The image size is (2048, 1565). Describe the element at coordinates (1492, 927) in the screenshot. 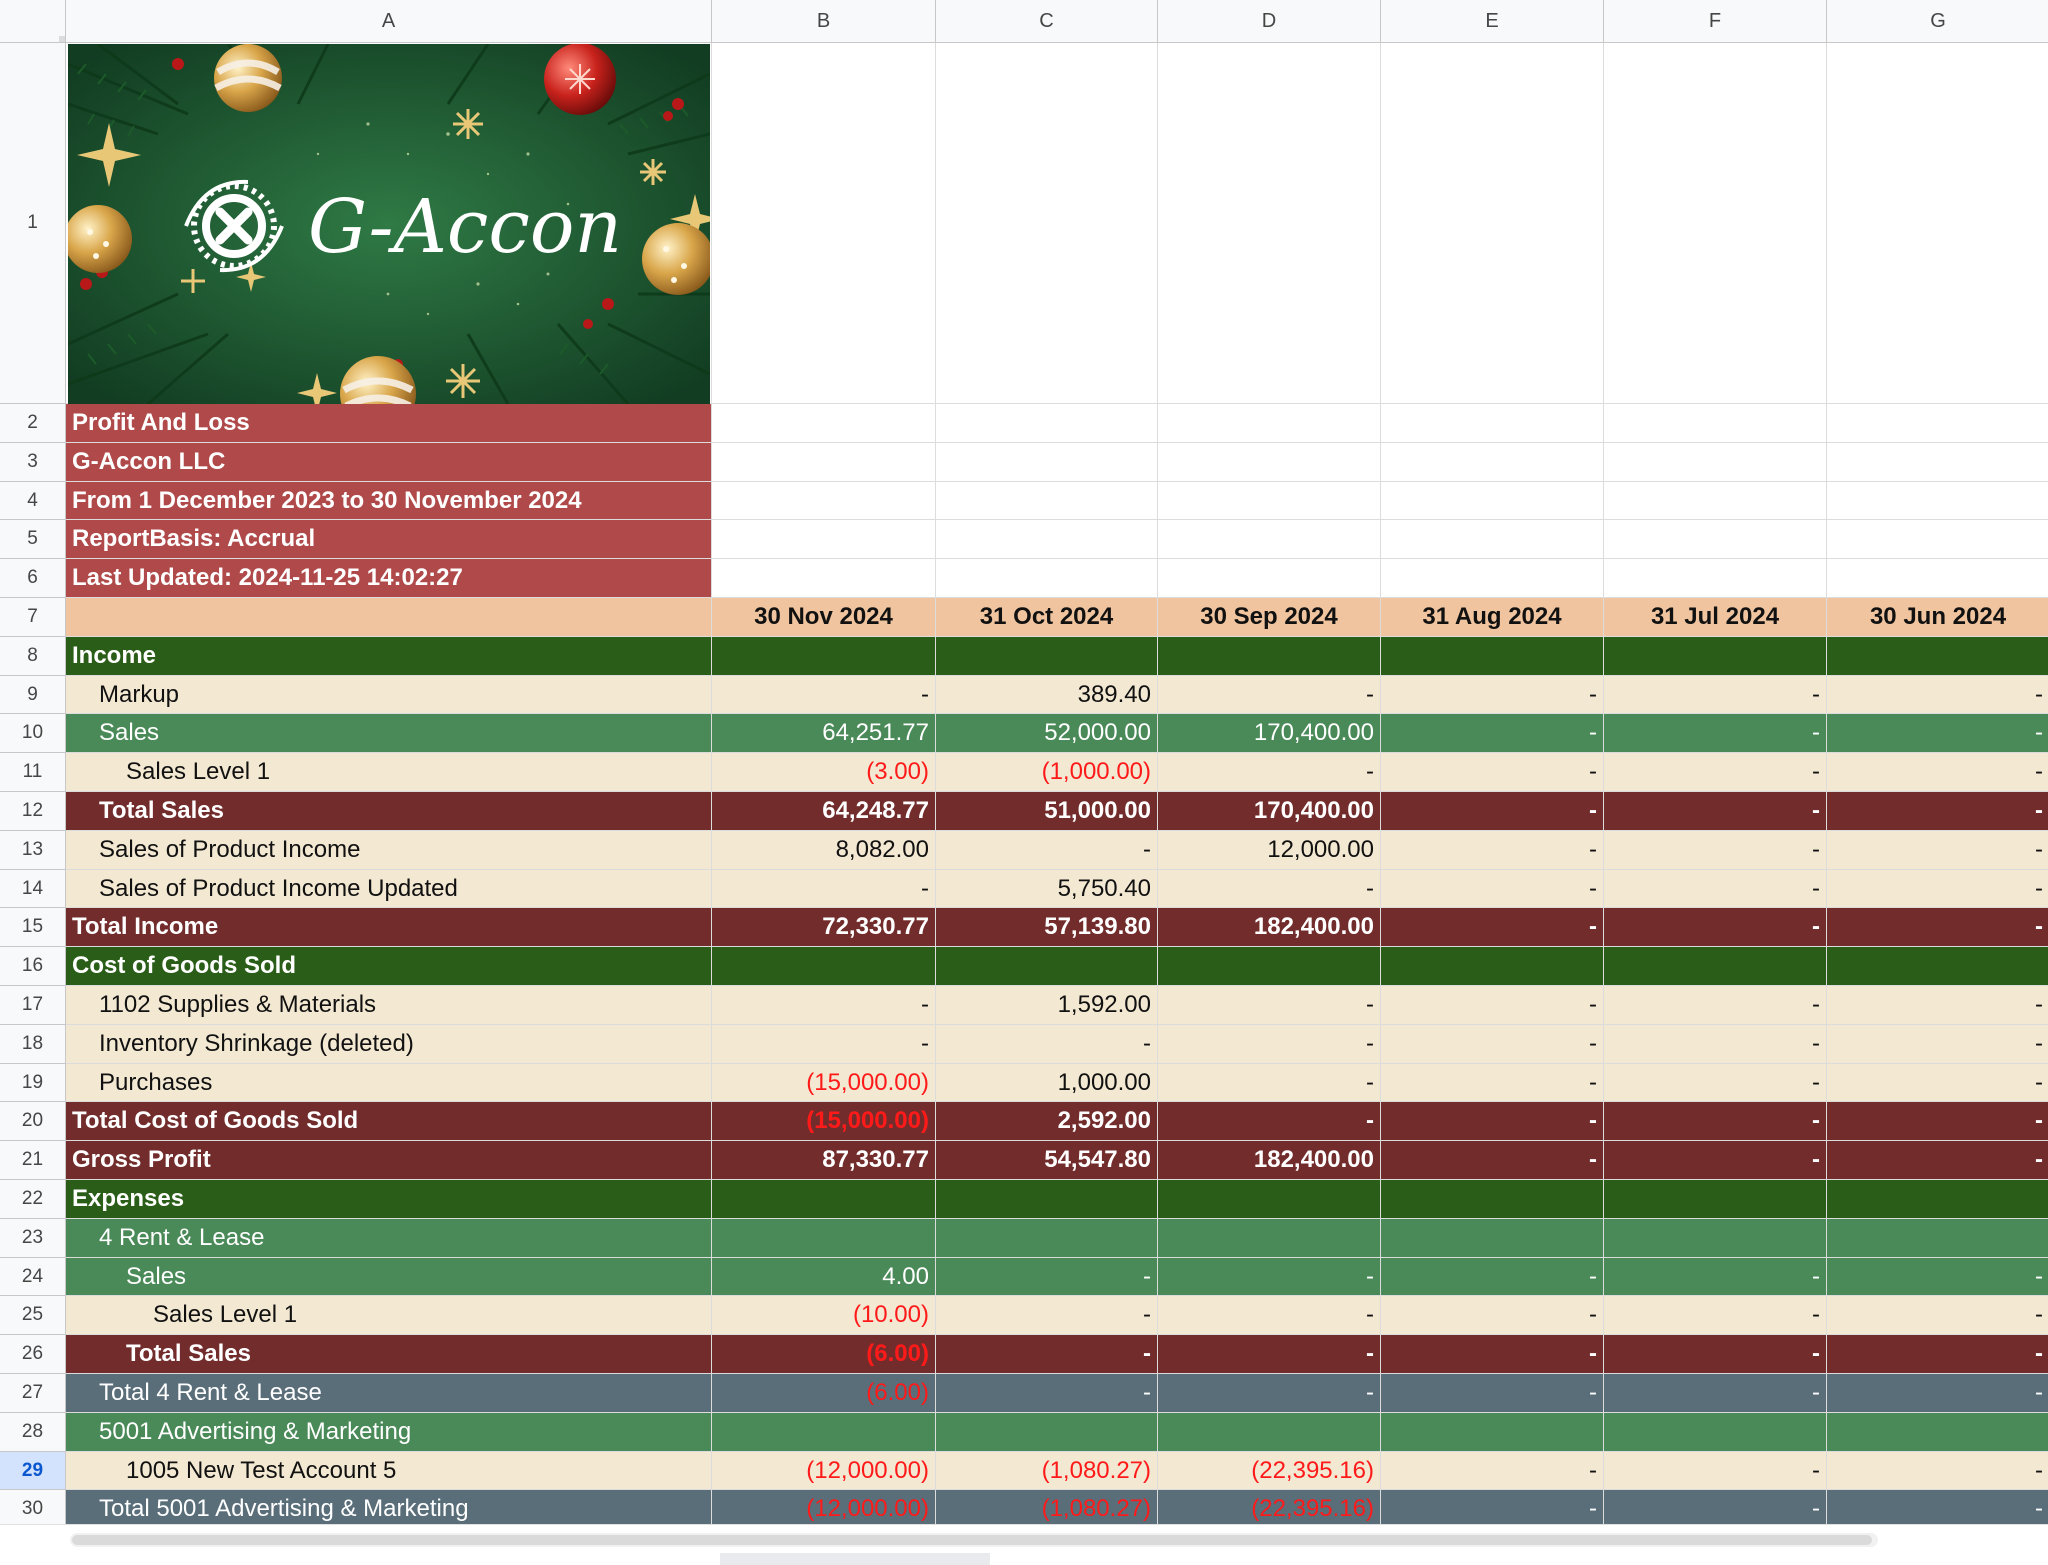

I see `row-15-col-e-cell: -` at that location.